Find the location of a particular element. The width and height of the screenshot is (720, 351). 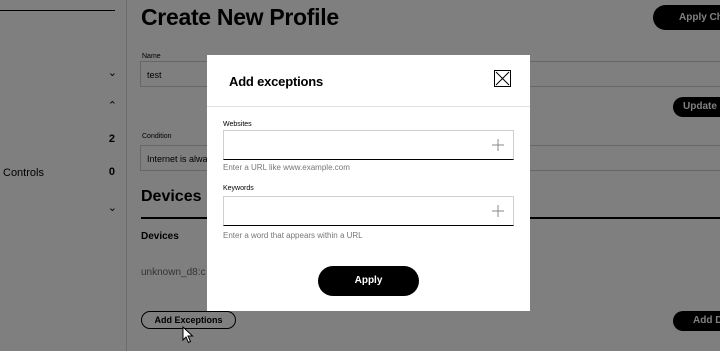

keywords-field is located at coordinates (368, 211).